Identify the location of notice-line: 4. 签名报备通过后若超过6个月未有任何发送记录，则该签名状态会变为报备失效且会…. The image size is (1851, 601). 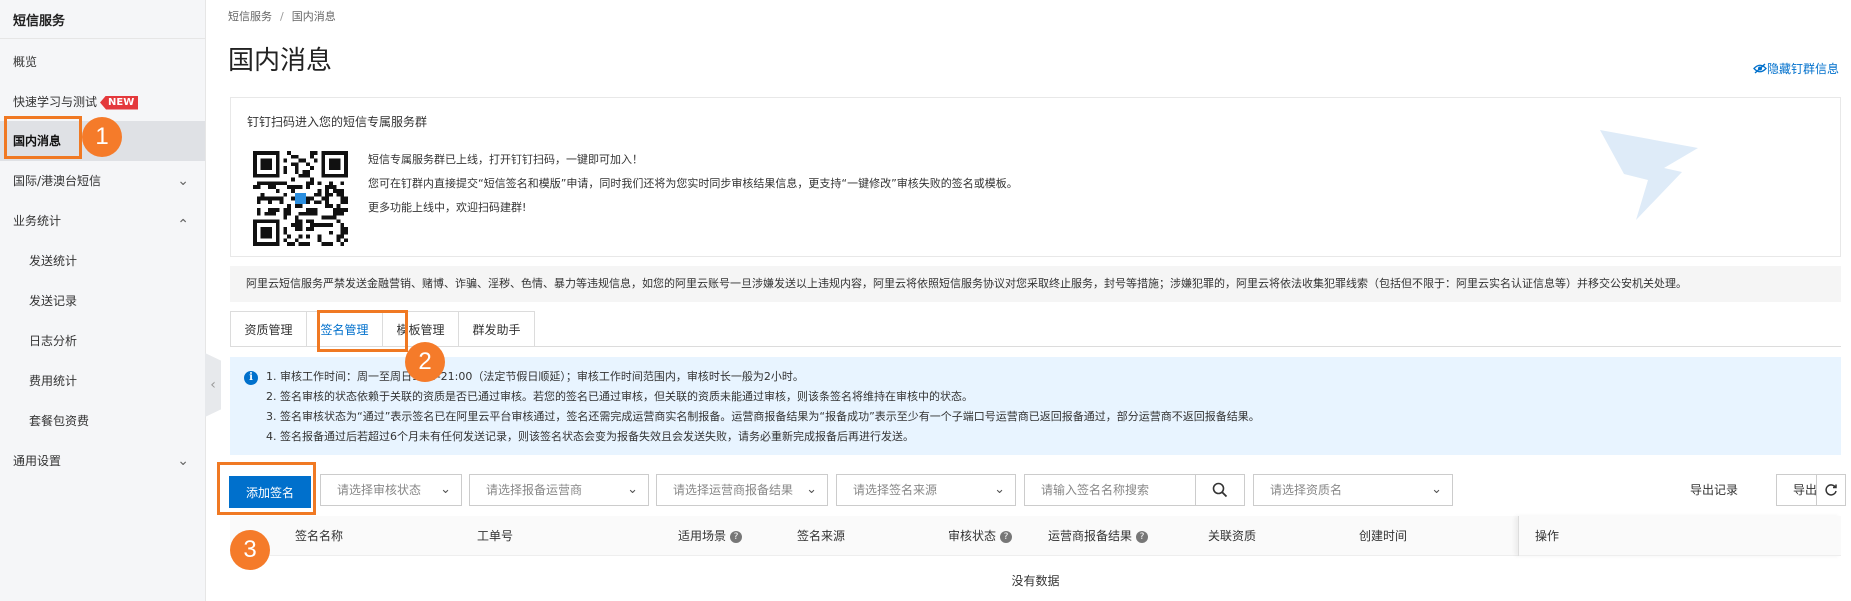
(590, 436).